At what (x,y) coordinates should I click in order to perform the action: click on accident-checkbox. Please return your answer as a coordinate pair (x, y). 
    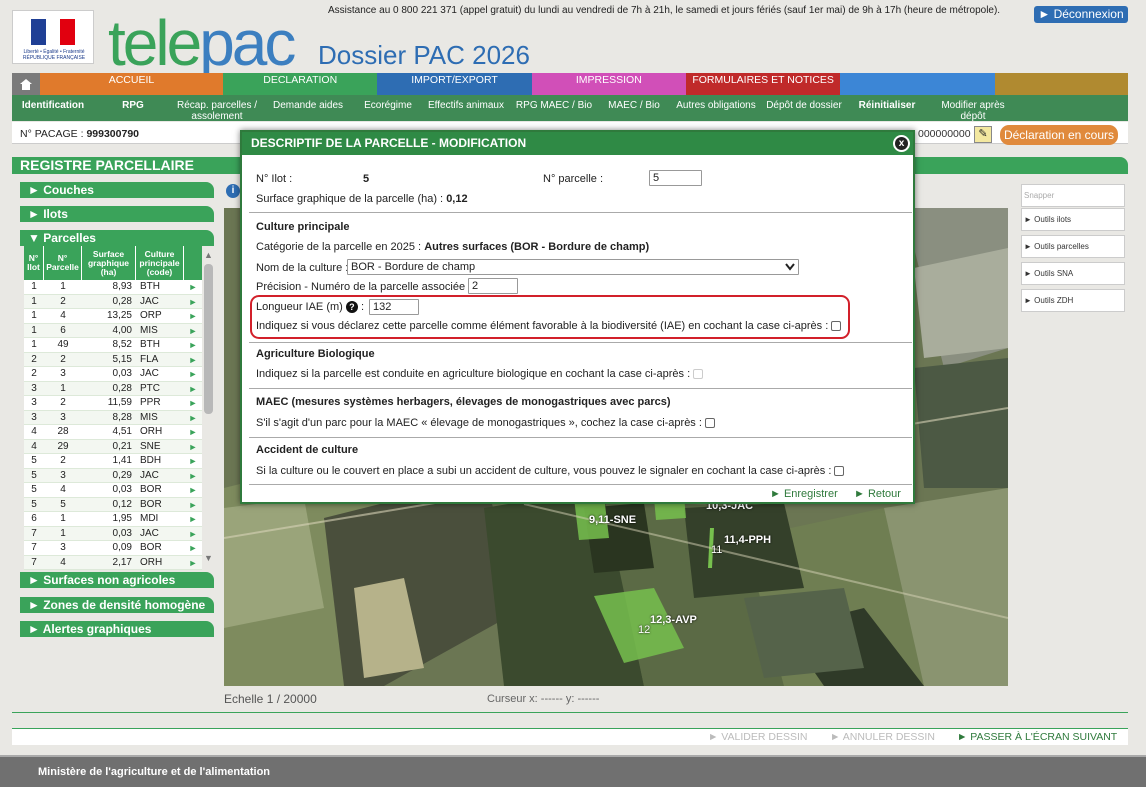
    Looking at the image, I should click on (839, 471).